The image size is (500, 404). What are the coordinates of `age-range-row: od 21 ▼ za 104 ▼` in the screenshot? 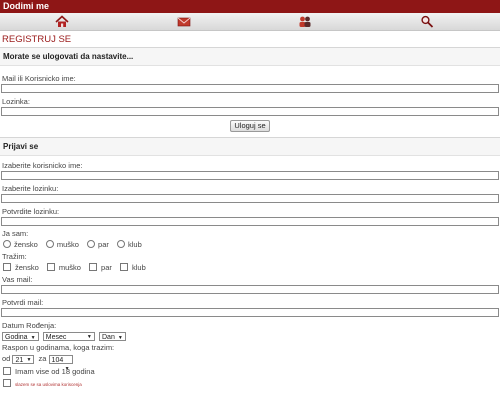 It's located at (250, 362).